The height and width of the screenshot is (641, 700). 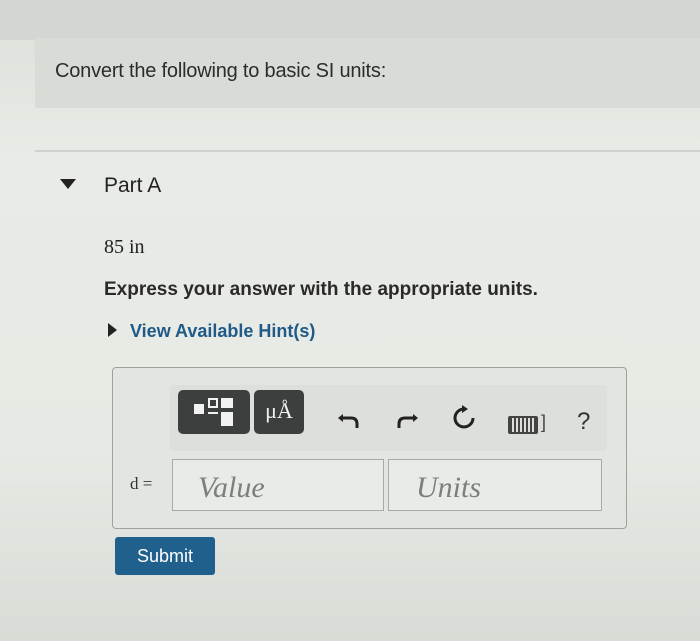 I want to click on keyboard-icon, so click(x=523, y=425).